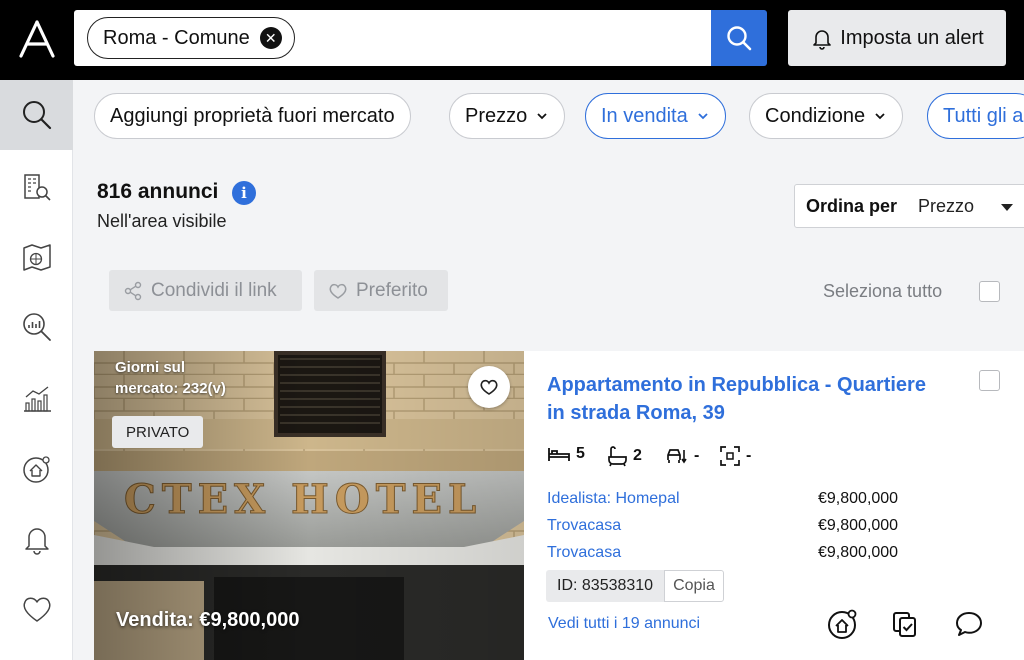 Image resolution: width=1024 pixels, height=660 pixels. I want to click on chat-bubble-icon, so click(969, 624).